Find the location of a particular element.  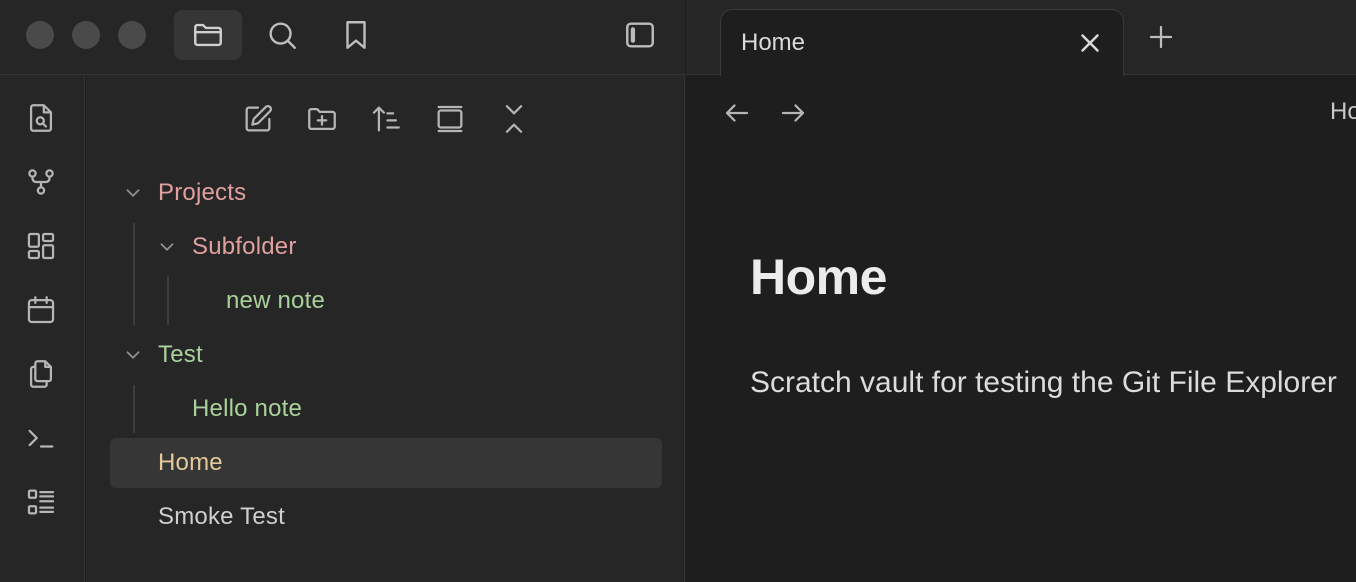

arrow-left-icon is located at coordinates (737, 113).